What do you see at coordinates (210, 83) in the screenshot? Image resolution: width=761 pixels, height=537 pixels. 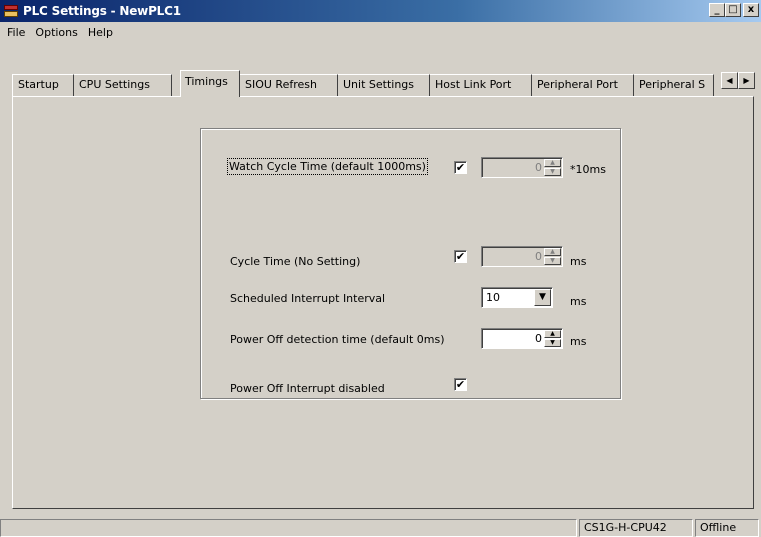 I see `tab-timings: Timings` at bounding box center [210, 83].